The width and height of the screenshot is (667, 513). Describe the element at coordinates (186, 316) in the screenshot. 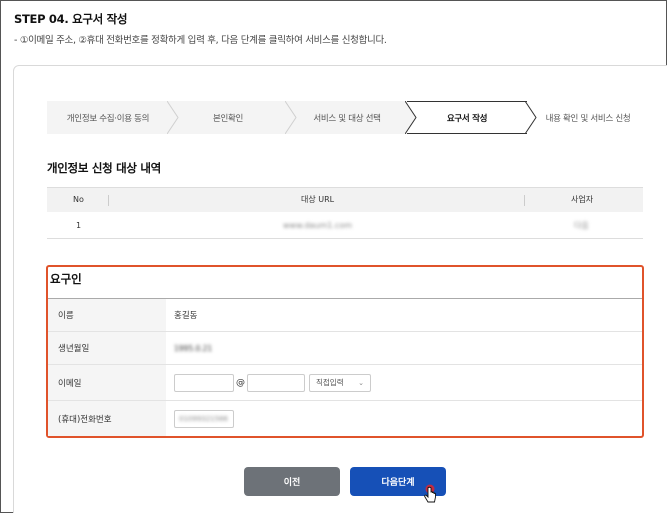

I see `name-value: 홍길동` at that location.